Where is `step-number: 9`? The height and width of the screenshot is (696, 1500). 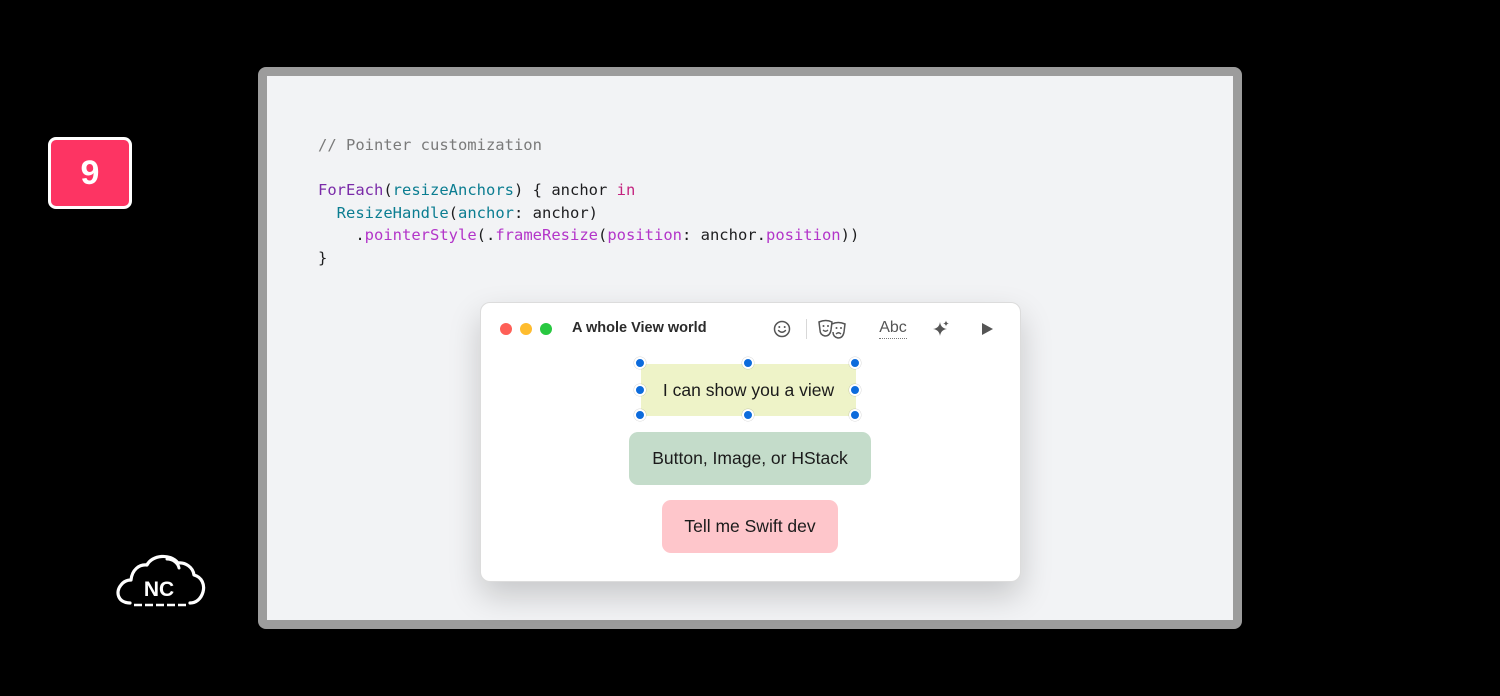
step-number: 9 is located at coordinates (90, 172).